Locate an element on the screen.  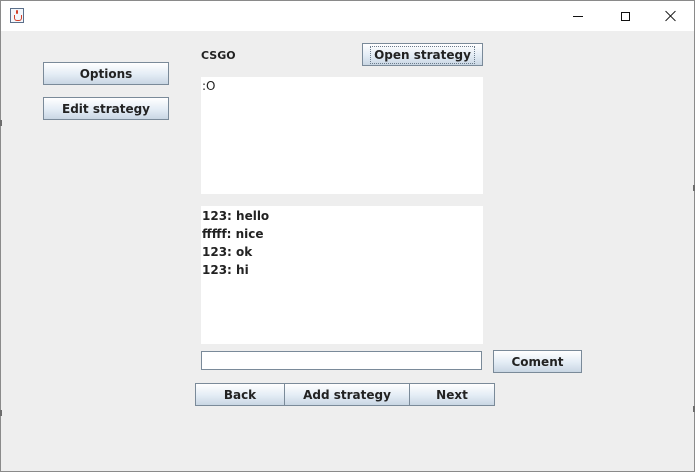
strategy-description-text: :O is located at coordinates (209, 86).